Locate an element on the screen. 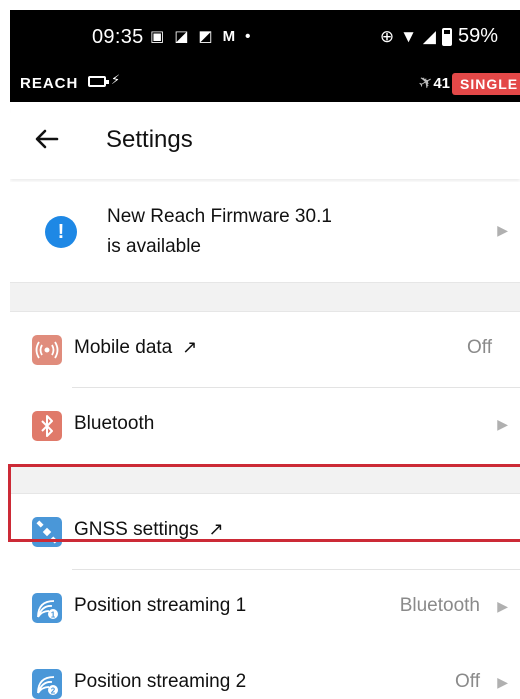 The height and width of the screenshot is (699, 520). highlight-box is located at coordinates (264, 503).